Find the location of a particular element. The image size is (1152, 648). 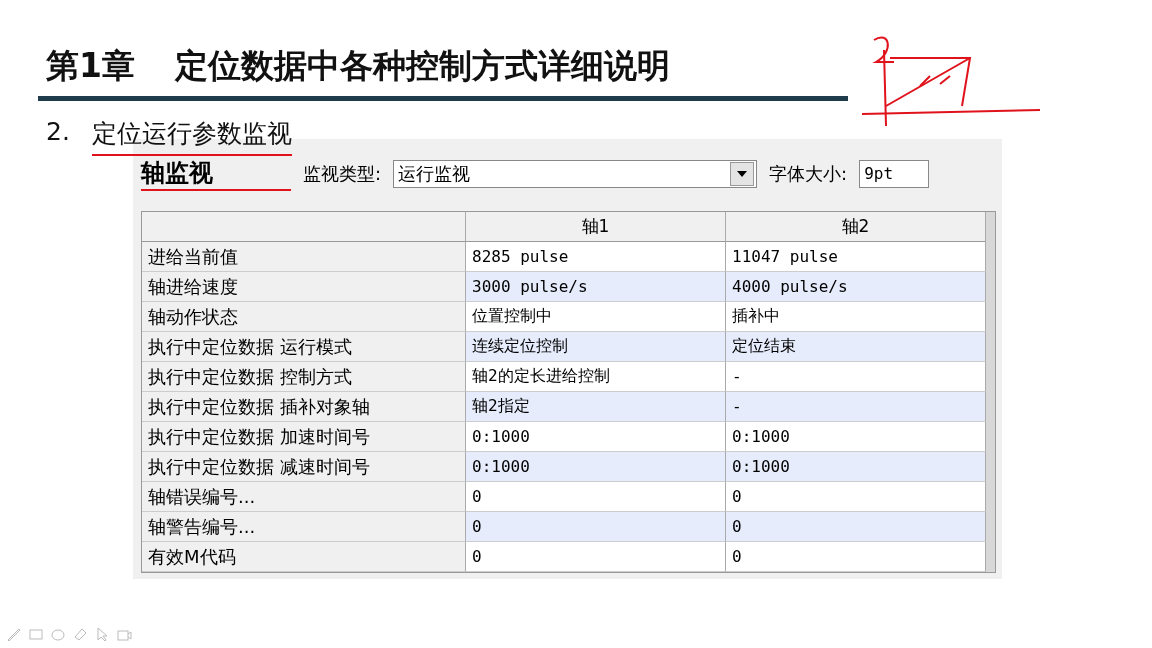

eraser-icon is located at coordinates (80, 634).